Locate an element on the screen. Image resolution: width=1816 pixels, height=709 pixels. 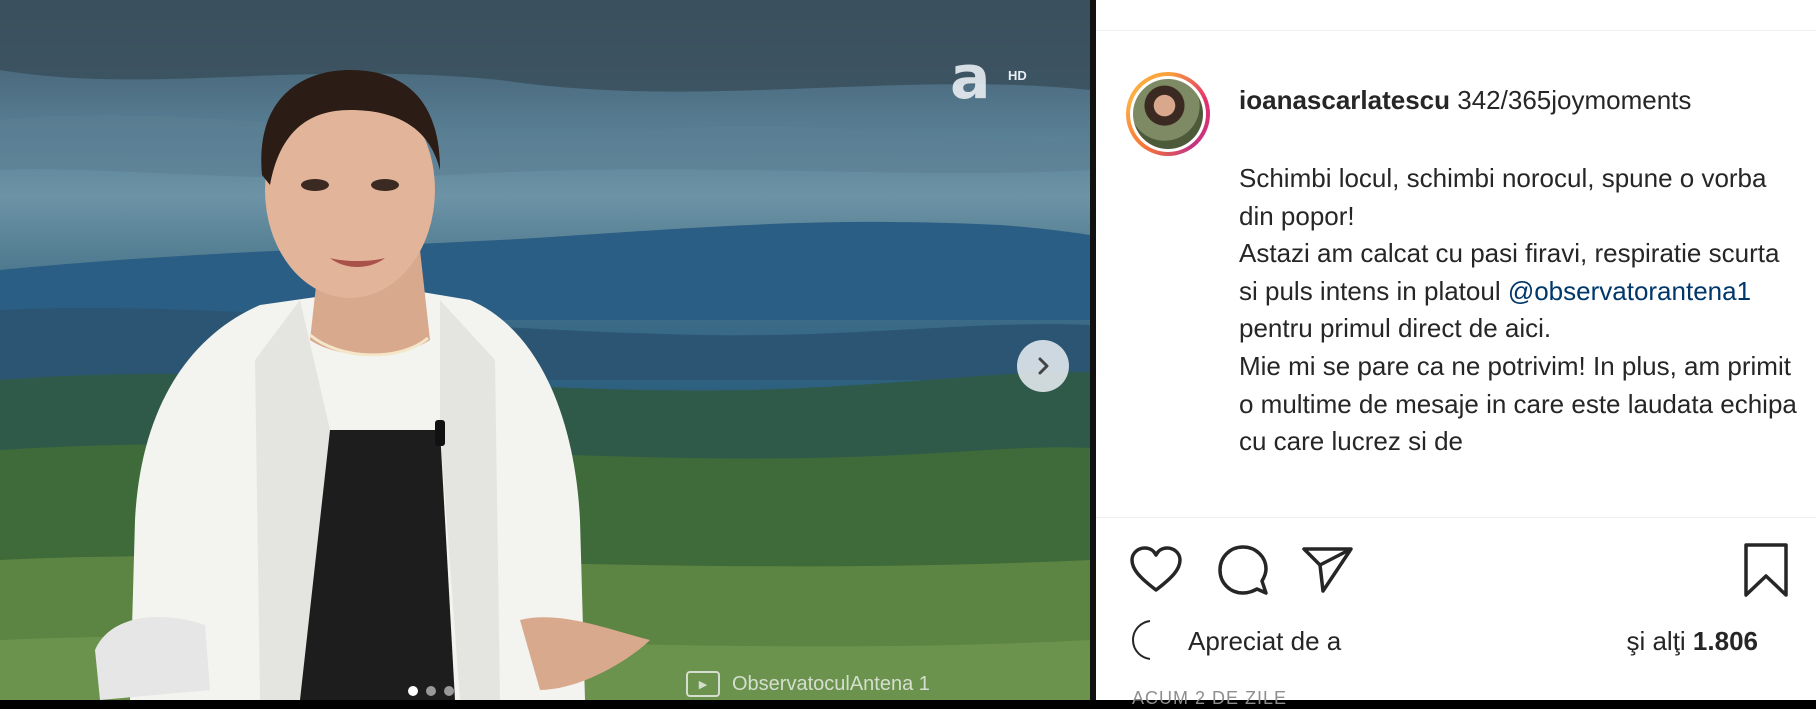
carousel-indicator is located at coordinates (431, 691).